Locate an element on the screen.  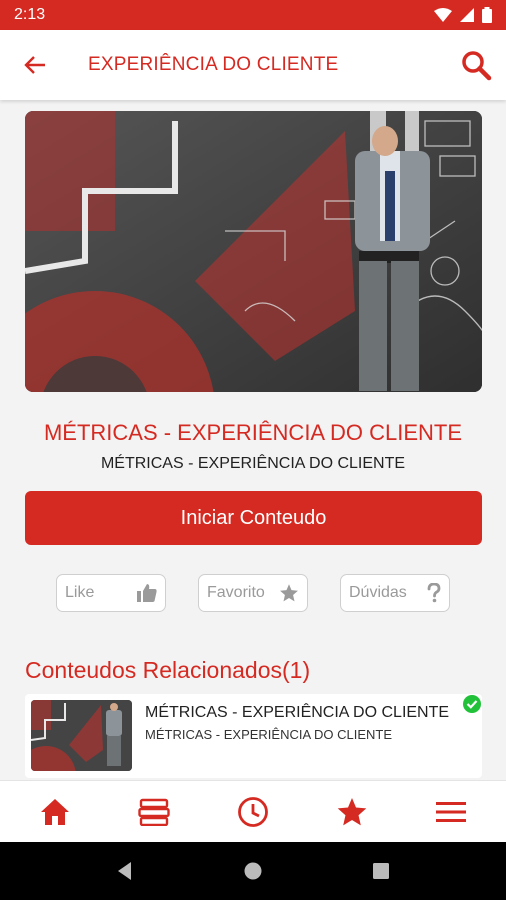
back-button is located at coordinates (35, 65).